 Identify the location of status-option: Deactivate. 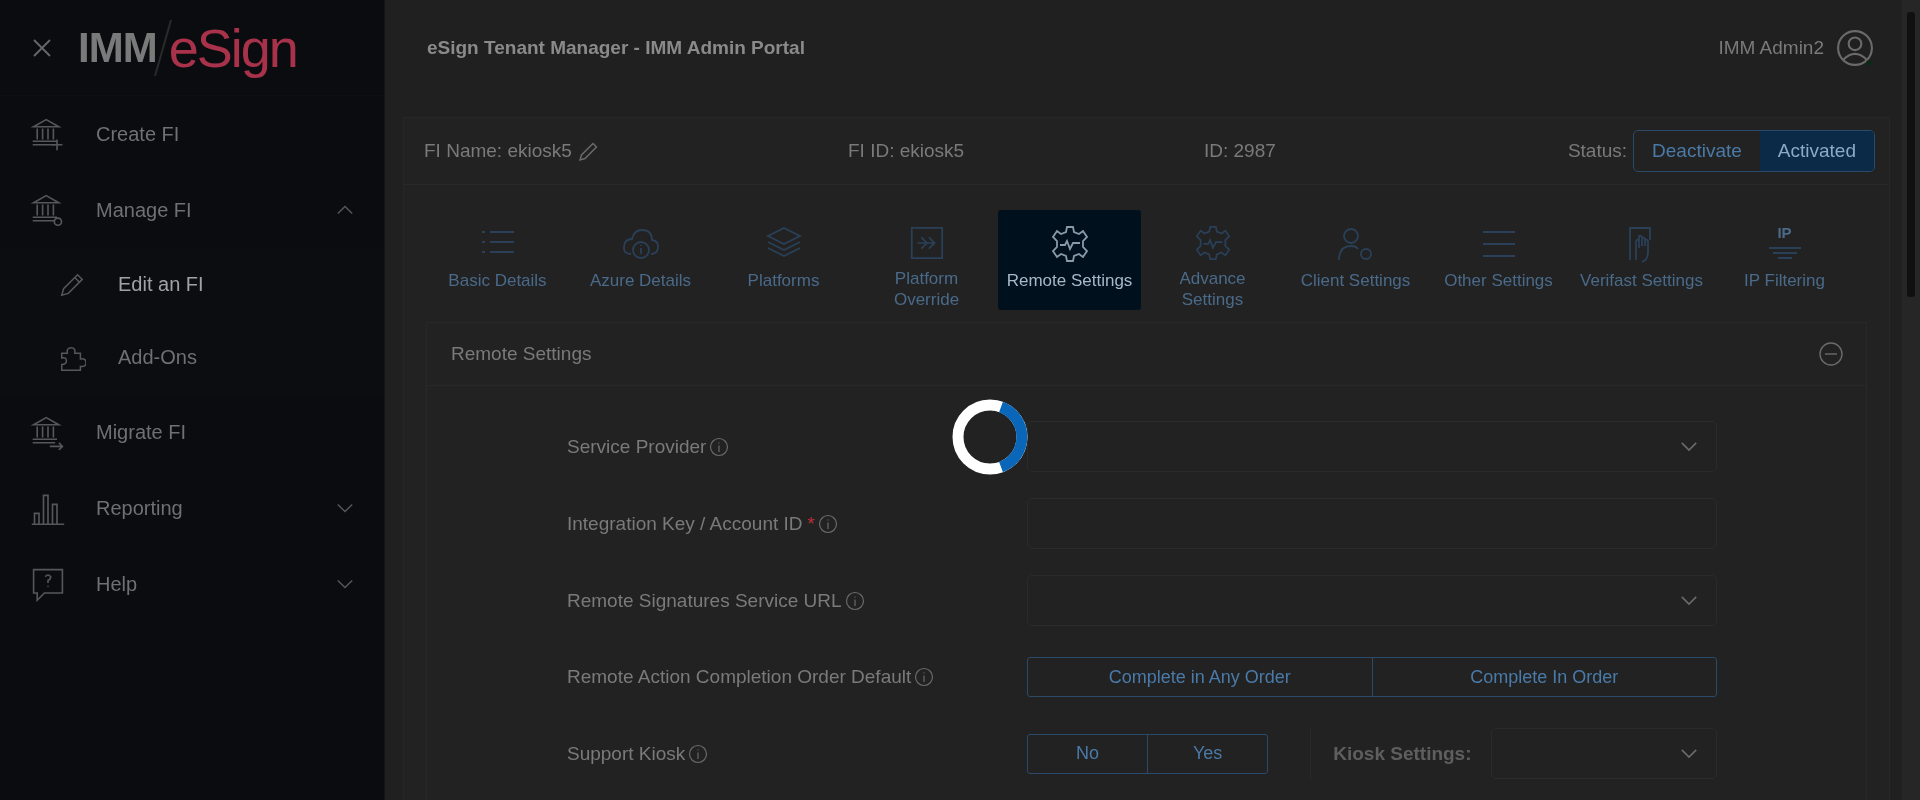
(1697, 151).